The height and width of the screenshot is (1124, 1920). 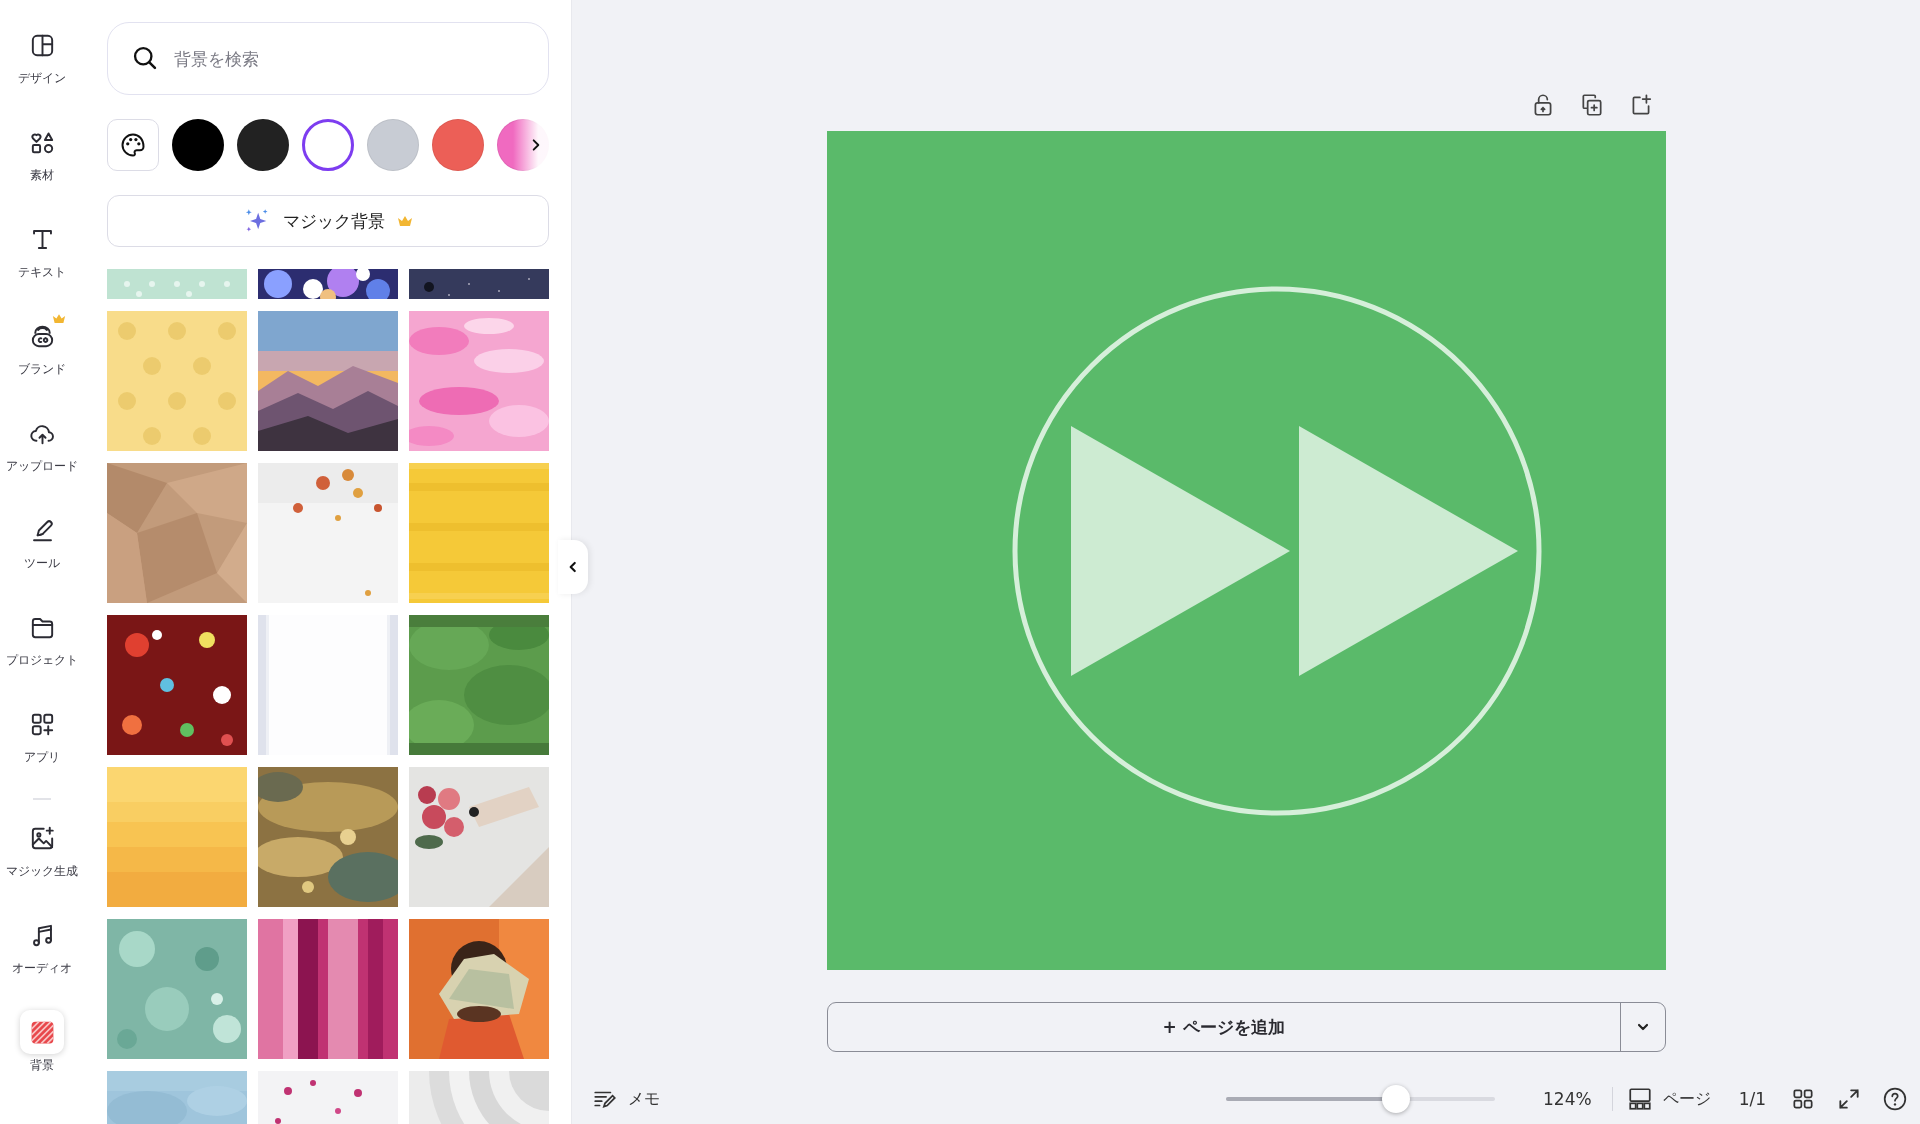 I want to click on help-button, so click(x=1895, y=1099).